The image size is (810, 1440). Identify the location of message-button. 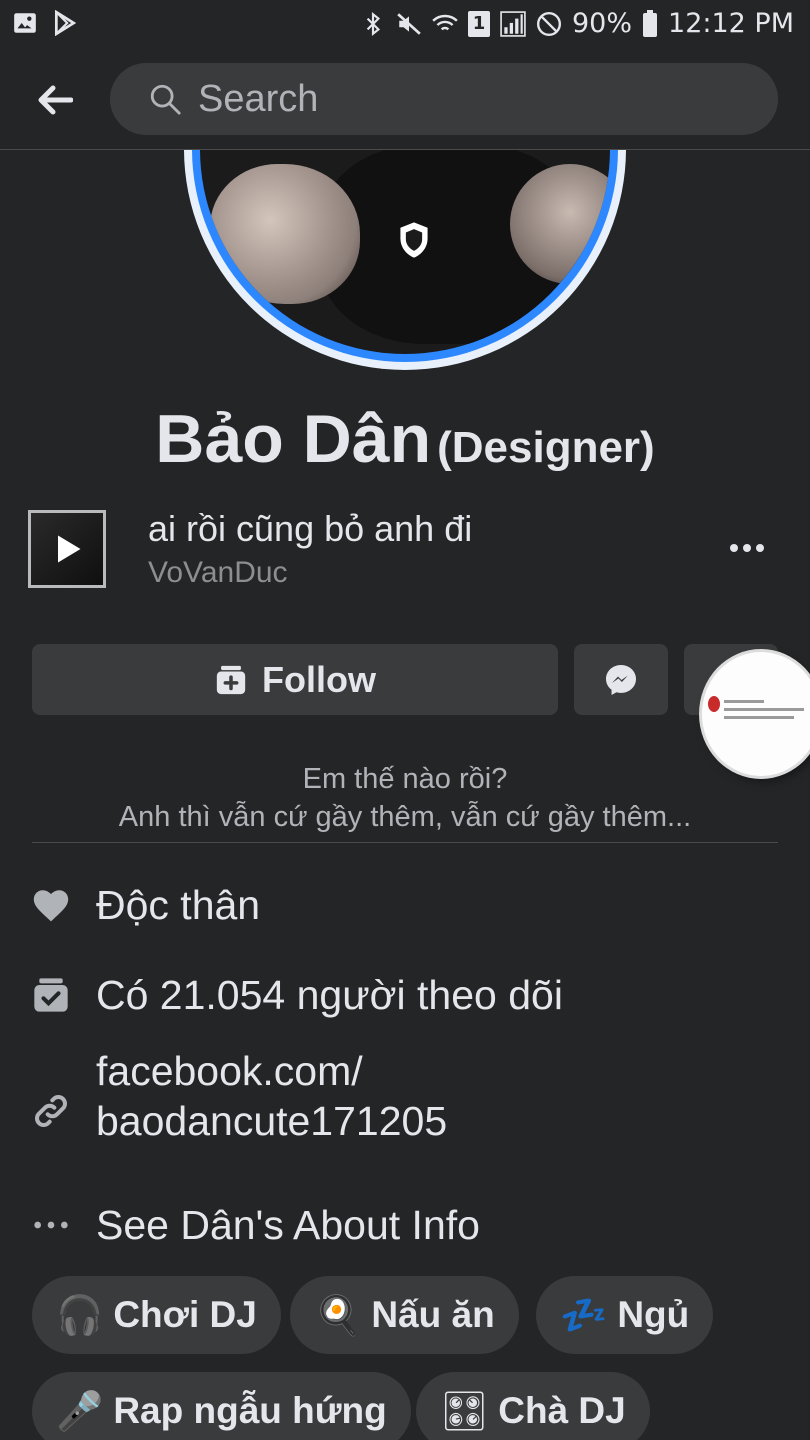
(621, 679).